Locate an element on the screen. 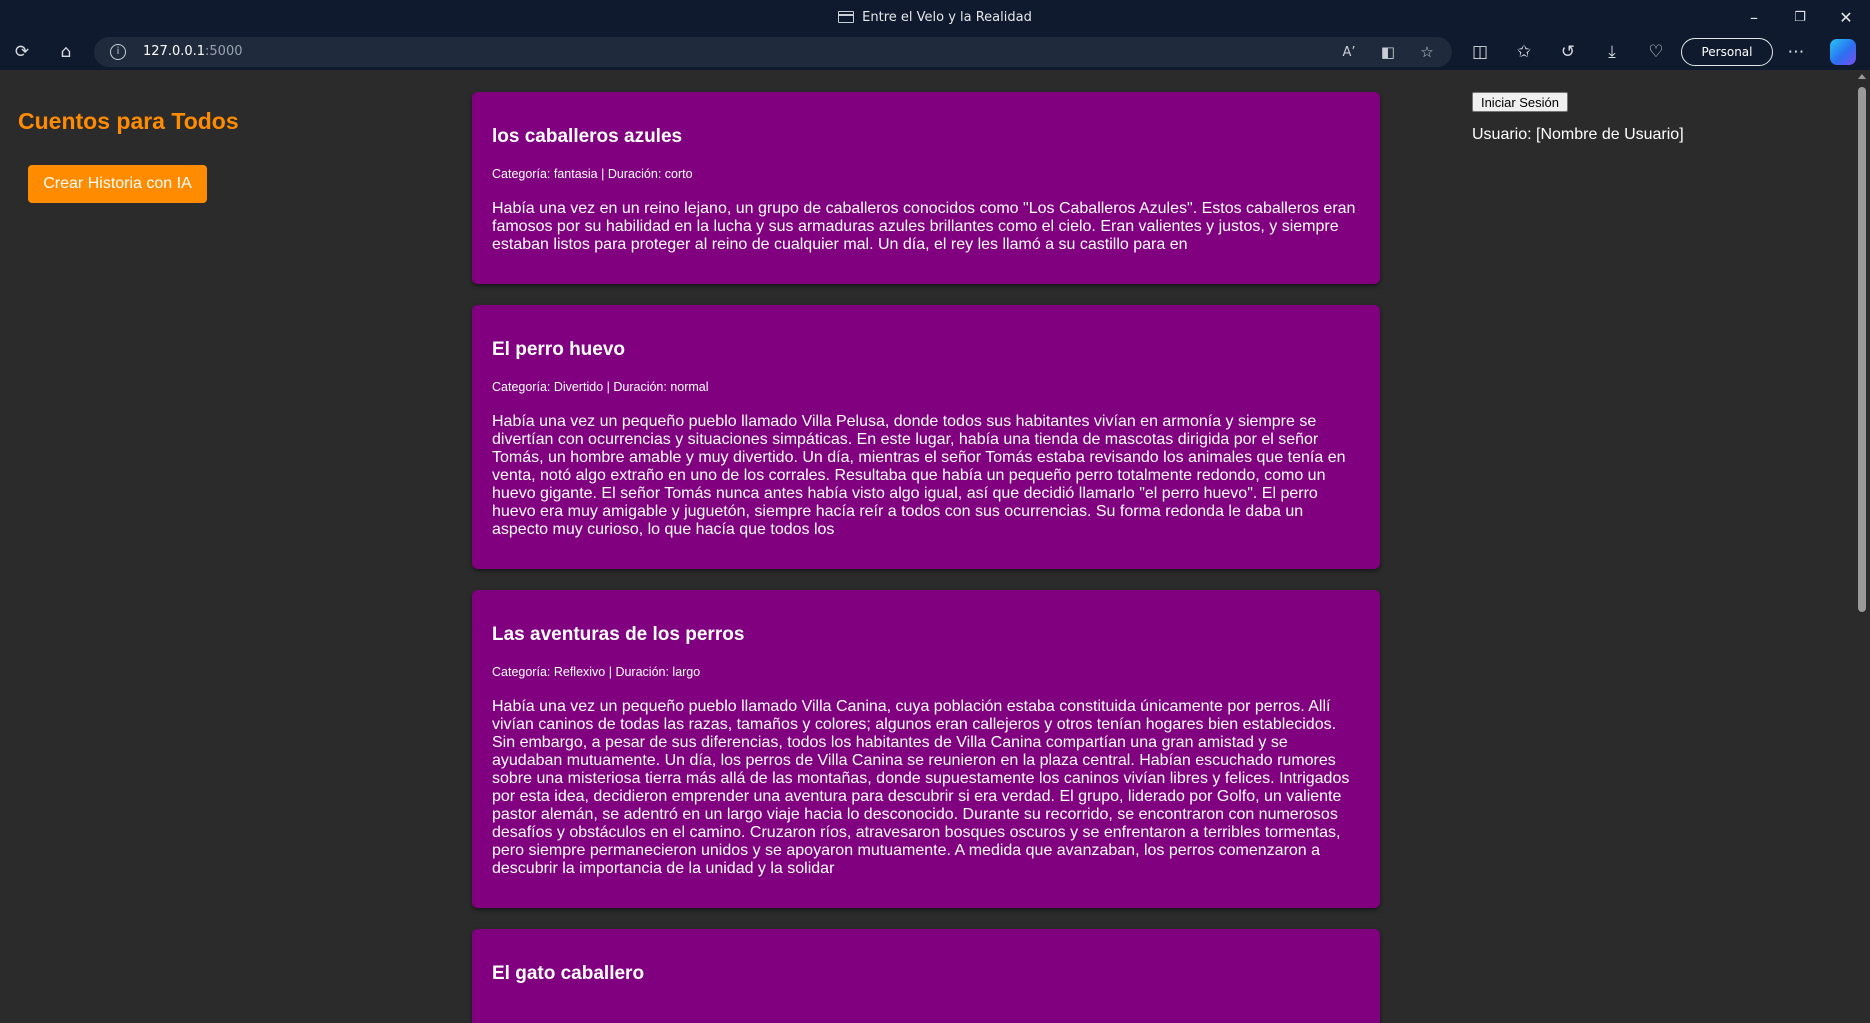 This screenshot has height=1023, width=1870. copilot-icon is located at coordinates (1843, 52).